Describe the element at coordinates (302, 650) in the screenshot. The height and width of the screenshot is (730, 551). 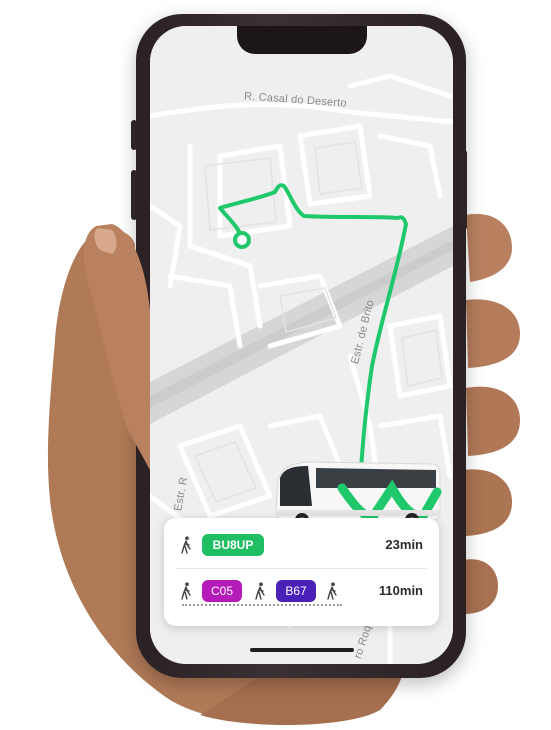
I see `home-indicator` at that location.